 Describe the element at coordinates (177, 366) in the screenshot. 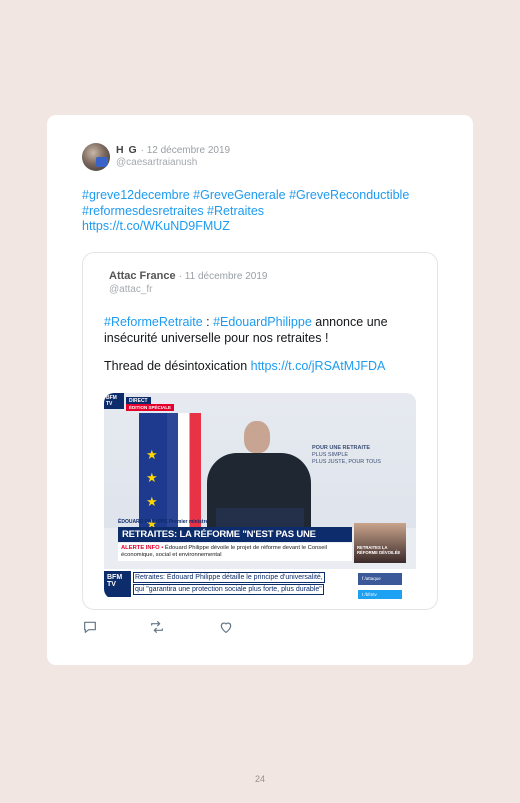

I see `thread-text: Thread de désintoxication` at that location.